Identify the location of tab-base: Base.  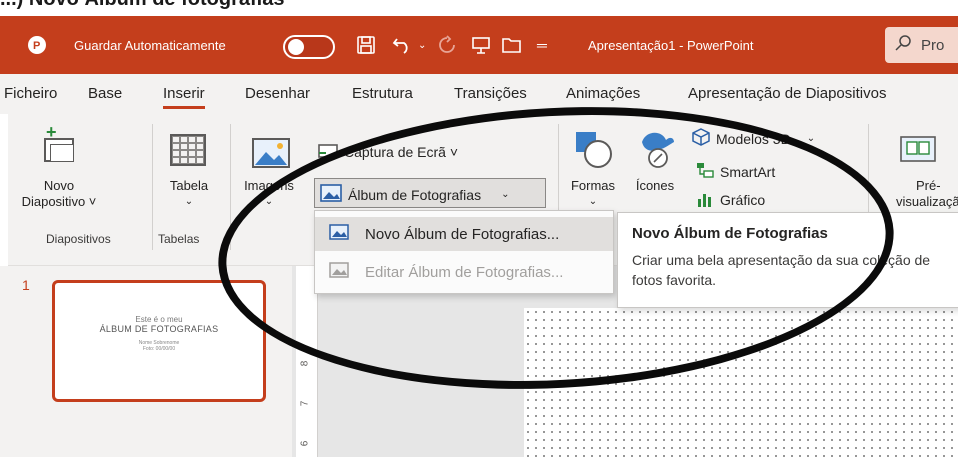
(105, 93).